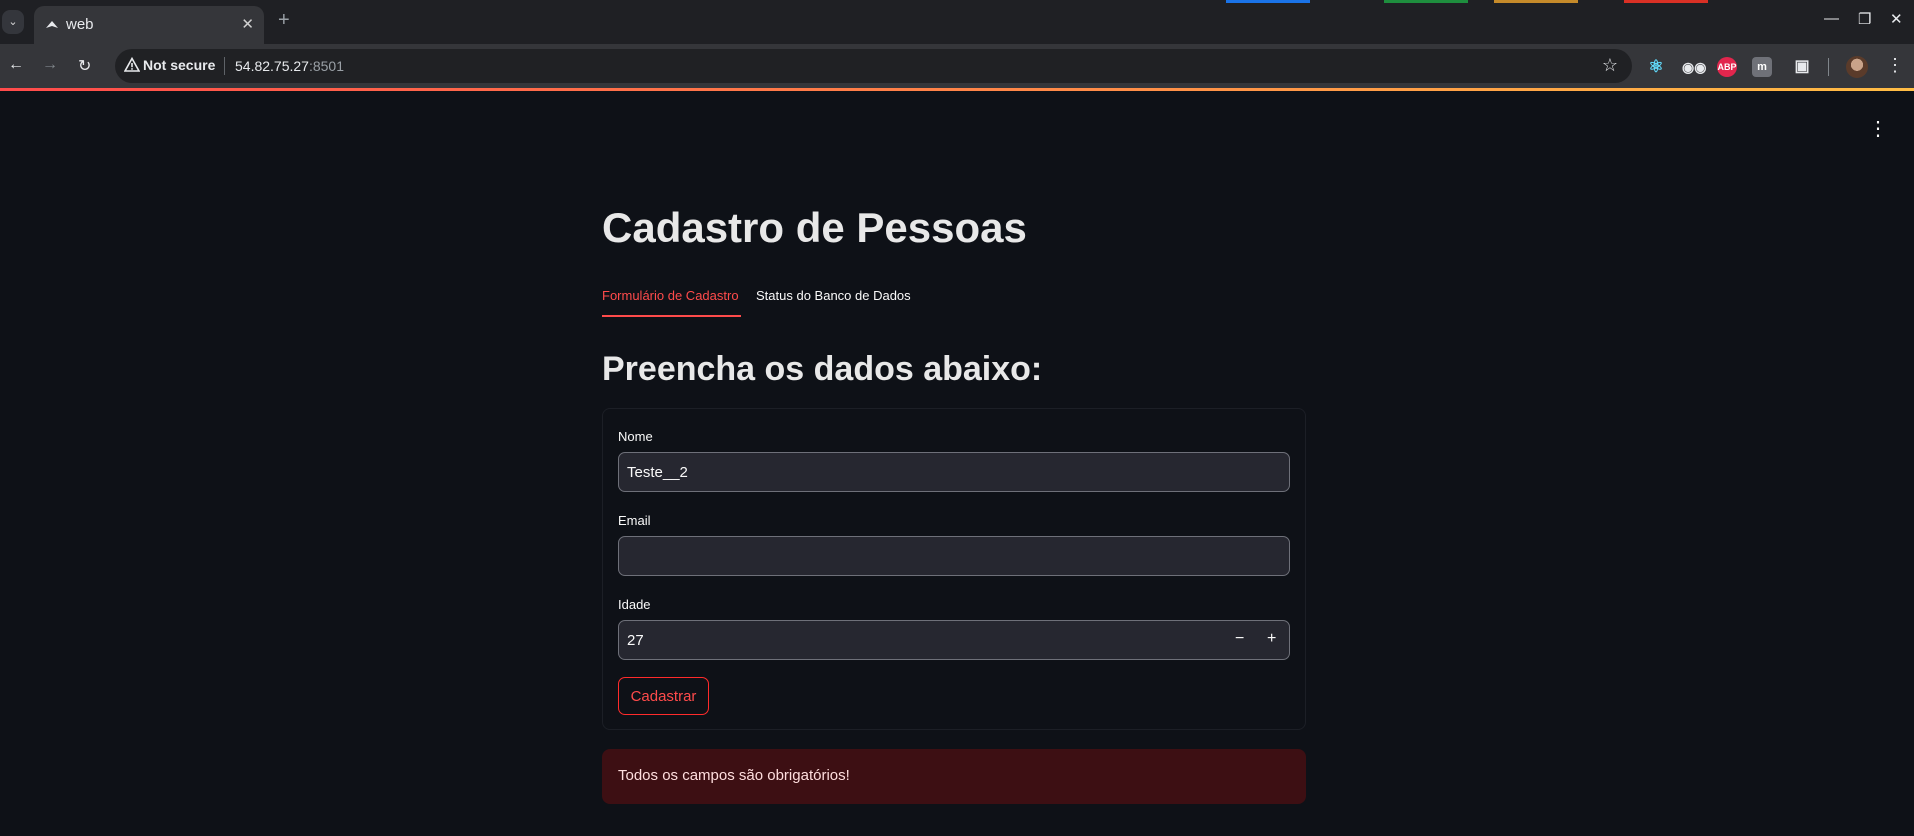 Image resolution: width=1914 pixels, height=836 pixels. What do you see at coordinates (84, 66) in the screenshot?
I see `reload-icon: ↻` at bounding box center [84, 66].